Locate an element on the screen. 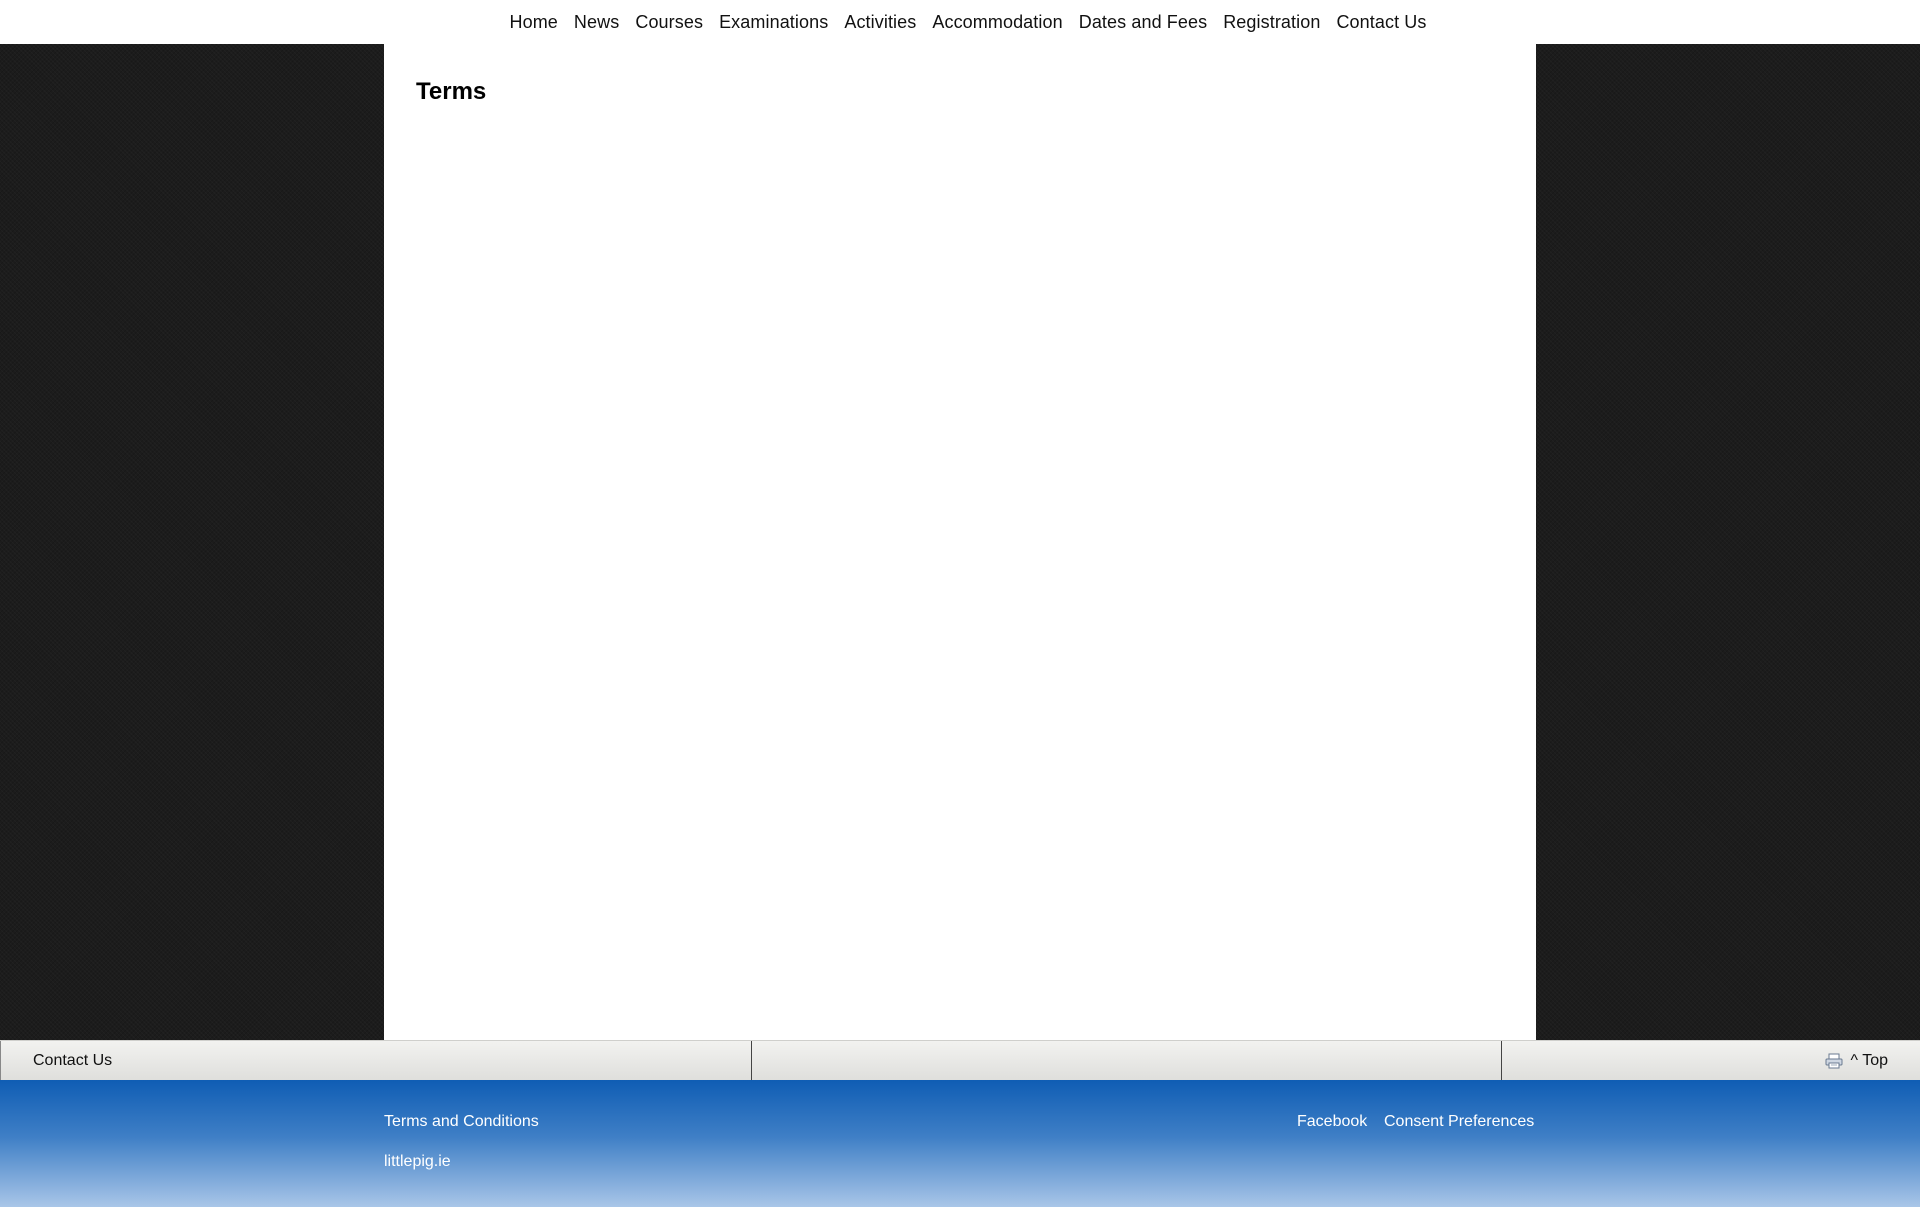 The height and width of the screenshot is (1207, 1920). nav-item-contact-us: Contact Us is located at coordinates (1381, 22).